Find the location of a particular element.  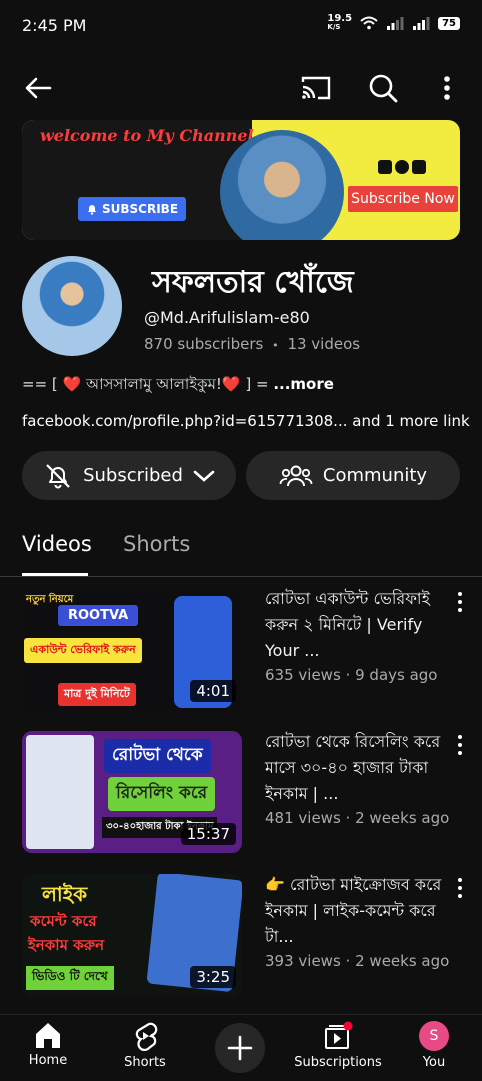

description-text: == [ ❤️ আসসালামু আলাইকুম!❤️ ] = is located at coordinates (148, 384).